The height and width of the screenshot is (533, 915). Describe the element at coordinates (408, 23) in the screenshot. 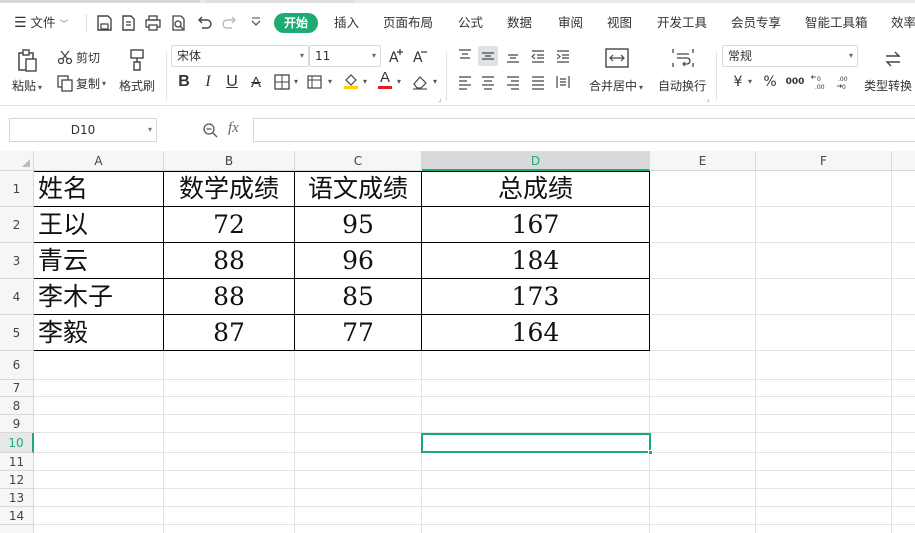

I see `tab-page-layout: 页面布局` at that location.